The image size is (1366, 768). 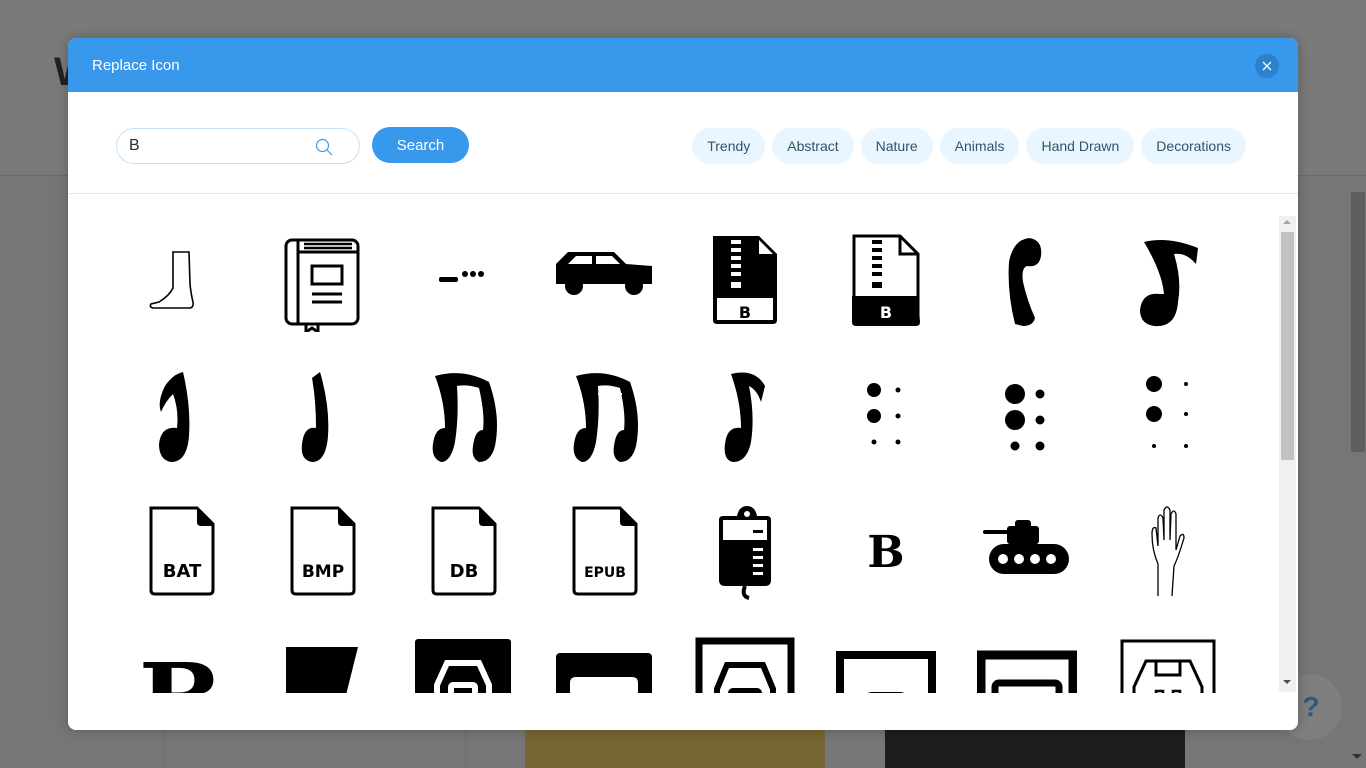 I want to click on db-file-icon: DB, so click(x=463, y=551).